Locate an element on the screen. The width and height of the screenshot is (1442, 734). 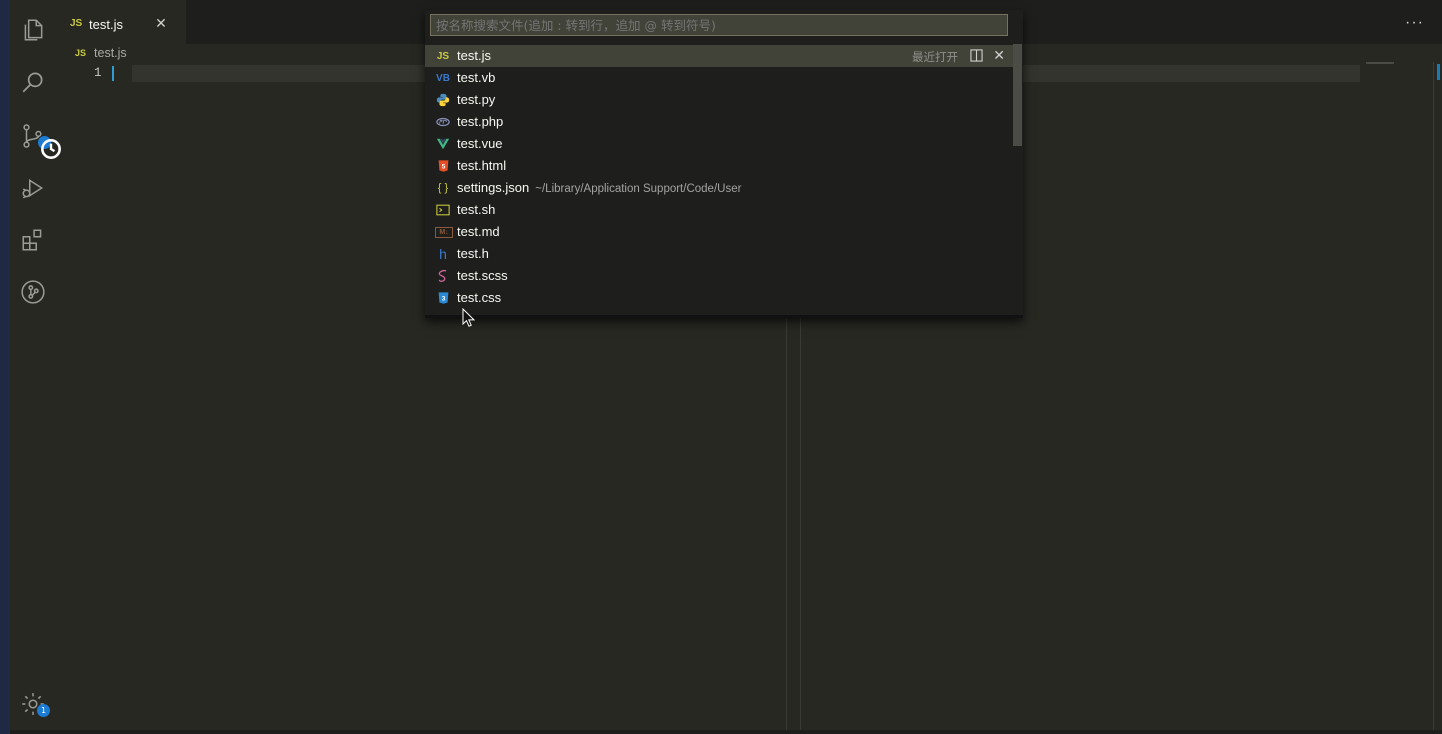
settings-gear-icon: 1 is located at coordinates (34, 704).